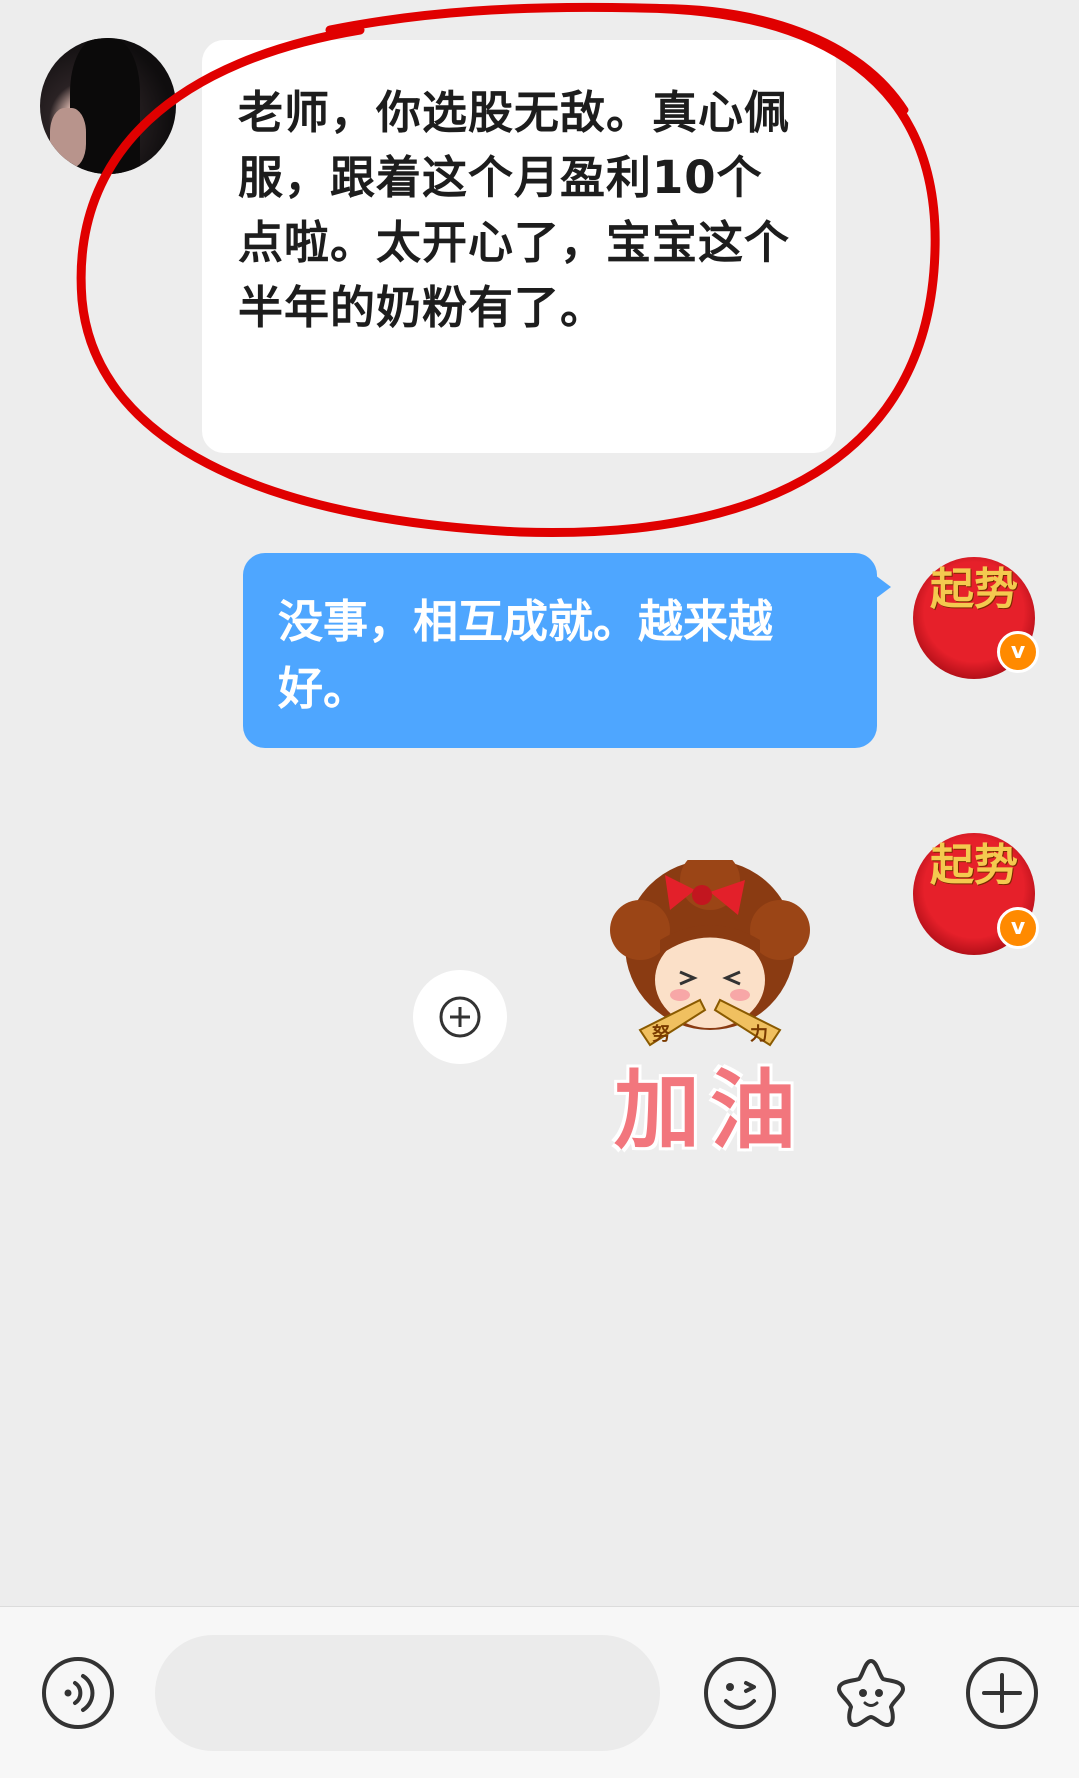 The image size is (1079, 1778). I want to click on add-sticker-button, so click(460, 1017).